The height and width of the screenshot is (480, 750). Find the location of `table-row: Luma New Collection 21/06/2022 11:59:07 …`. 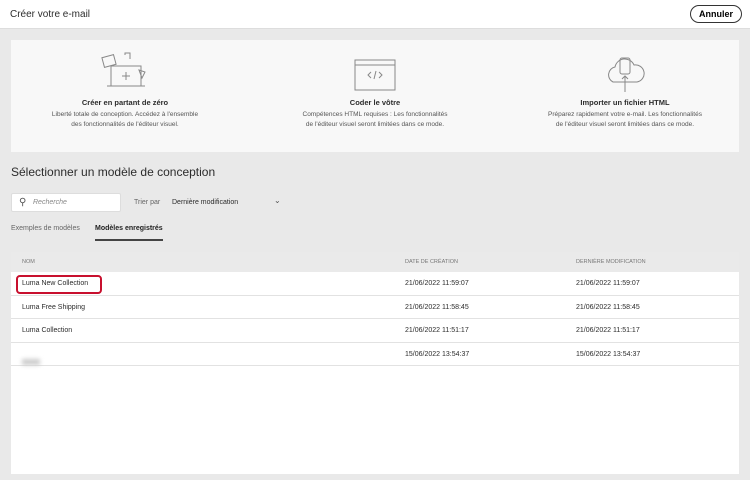

table-row: Luma New Collection 21/06/2022 11:59:07 … is located at coordinates (375, 284).